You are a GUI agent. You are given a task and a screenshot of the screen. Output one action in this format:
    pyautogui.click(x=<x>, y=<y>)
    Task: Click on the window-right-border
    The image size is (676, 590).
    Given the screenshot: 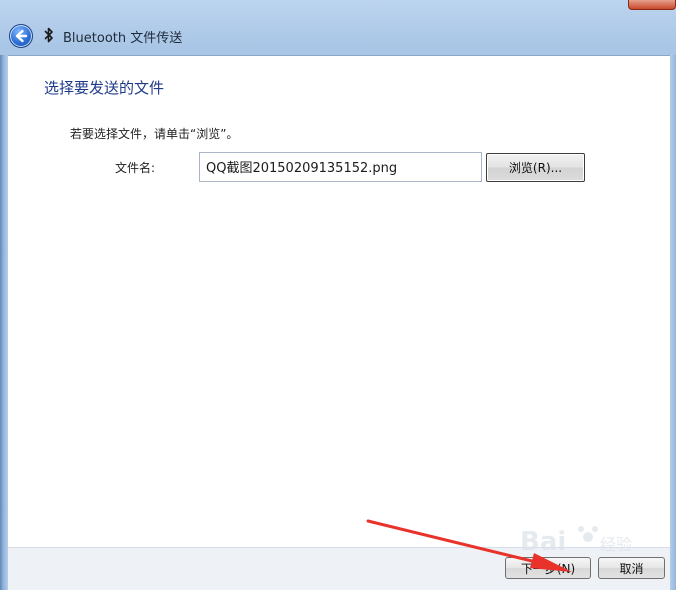 What is the action you would take?
    pyautogui.click(x=673, y=322)
    